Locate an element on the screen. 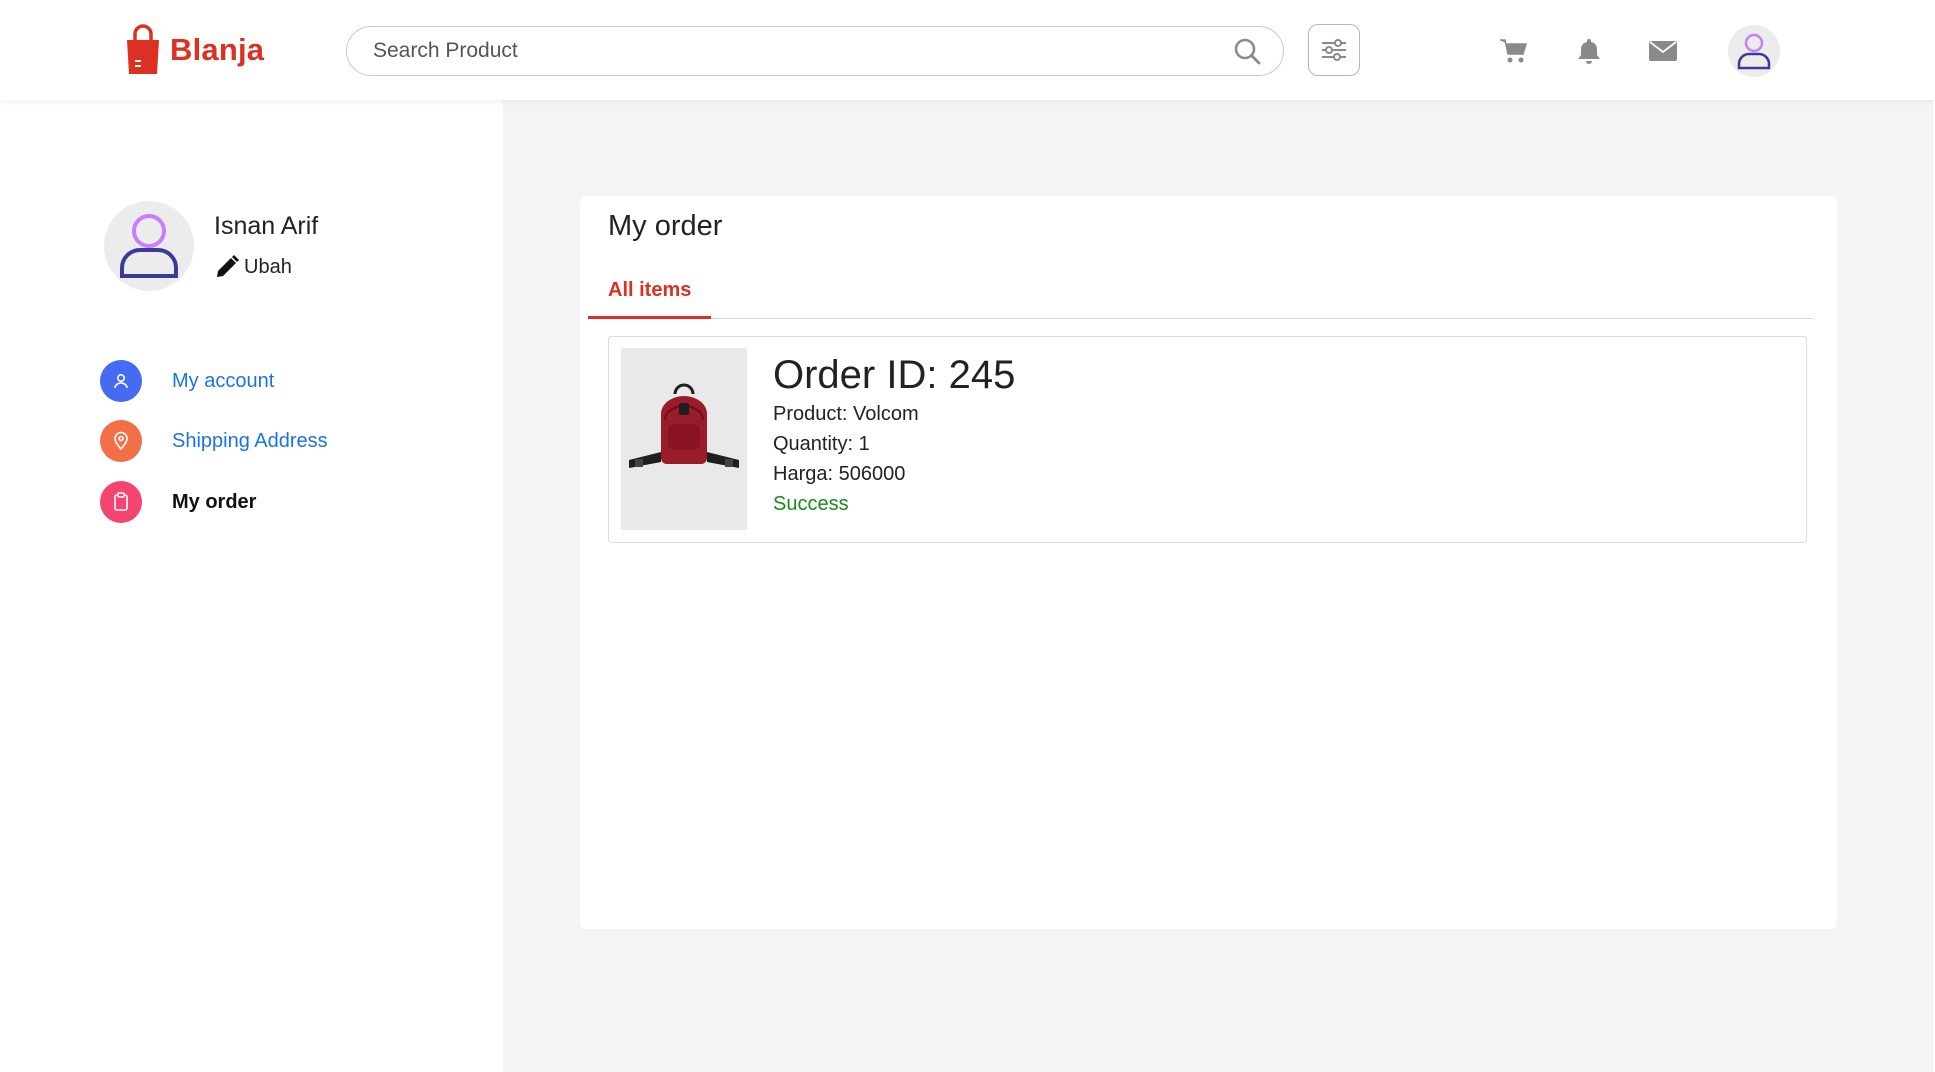 The height and width of the screenshot is (1072, 1935). sidebar-item-my-order: My order is located at coordinates (178, 502).